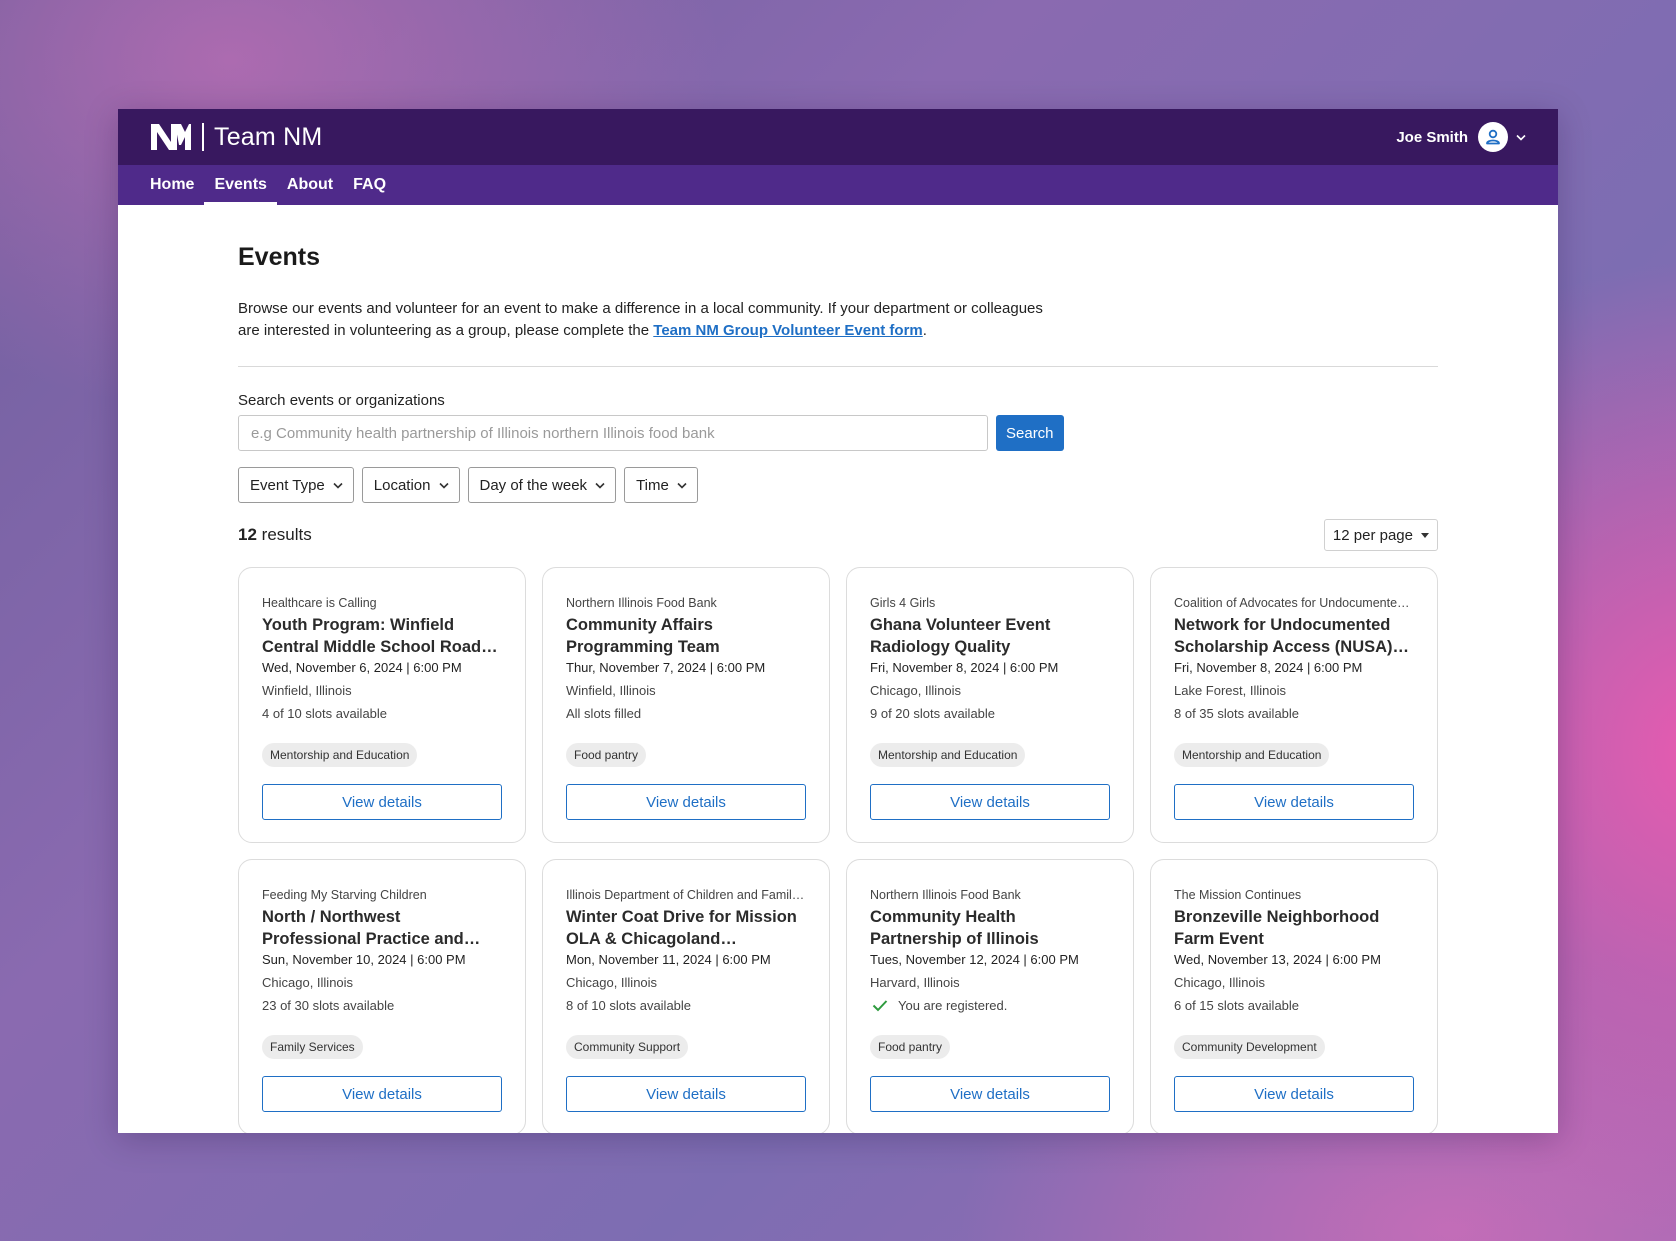 This screenshot has width=1676, height=1241. Describe the element at coordinates (604, 713) in the screenshot. I see `slots-text: All slots filled` at that location.